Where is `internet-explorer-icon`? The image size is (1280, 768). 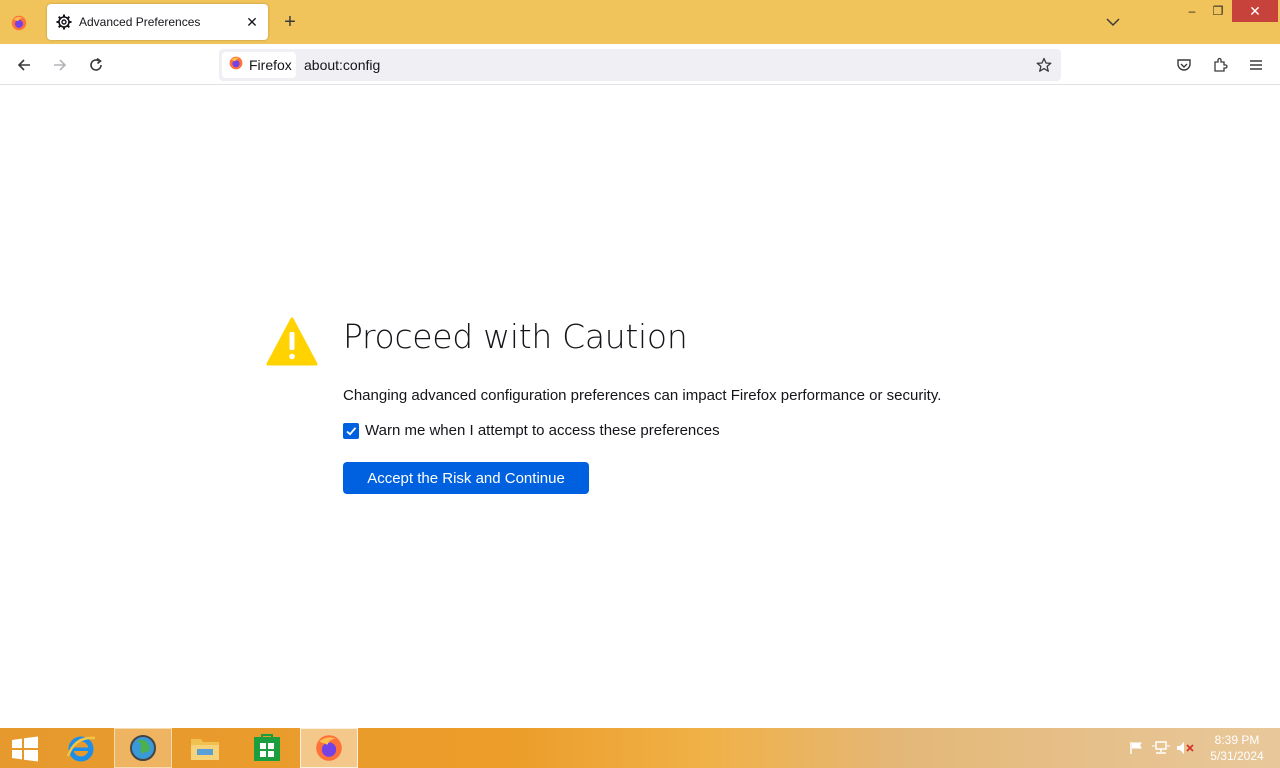 internet-explorer-icon is located at coordinates (81, 748).